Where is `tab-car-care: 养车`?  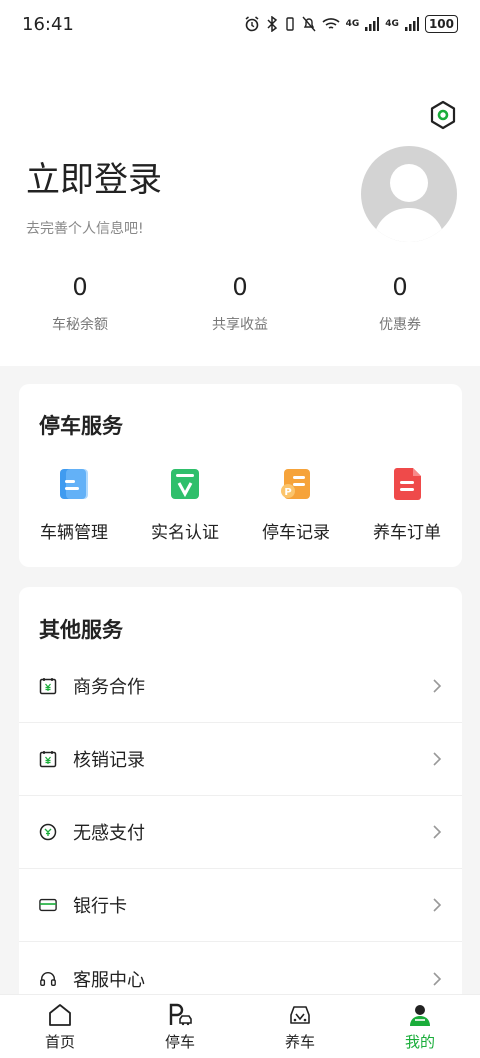 tab-car-care: 养车 is located at coordinates (300, 1026).